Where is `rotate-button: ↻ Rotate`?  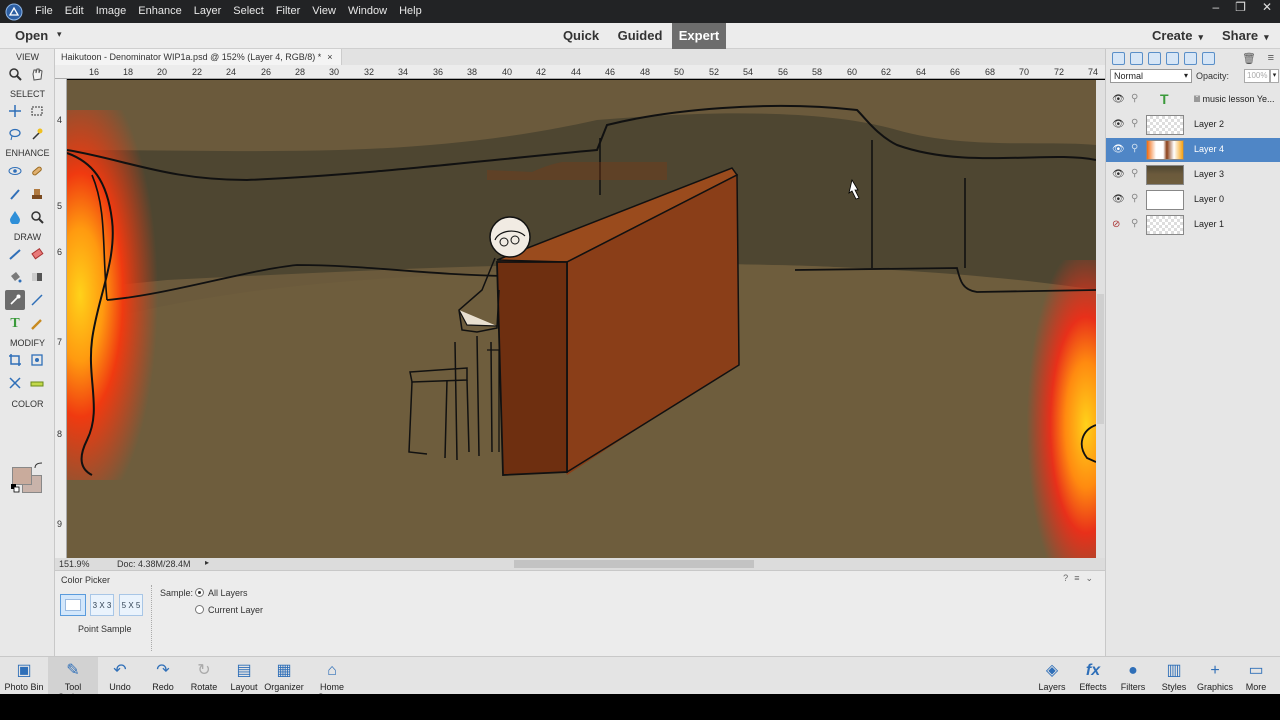 rotate-button: ↻ Rotate is located at coordinates (204, 676).